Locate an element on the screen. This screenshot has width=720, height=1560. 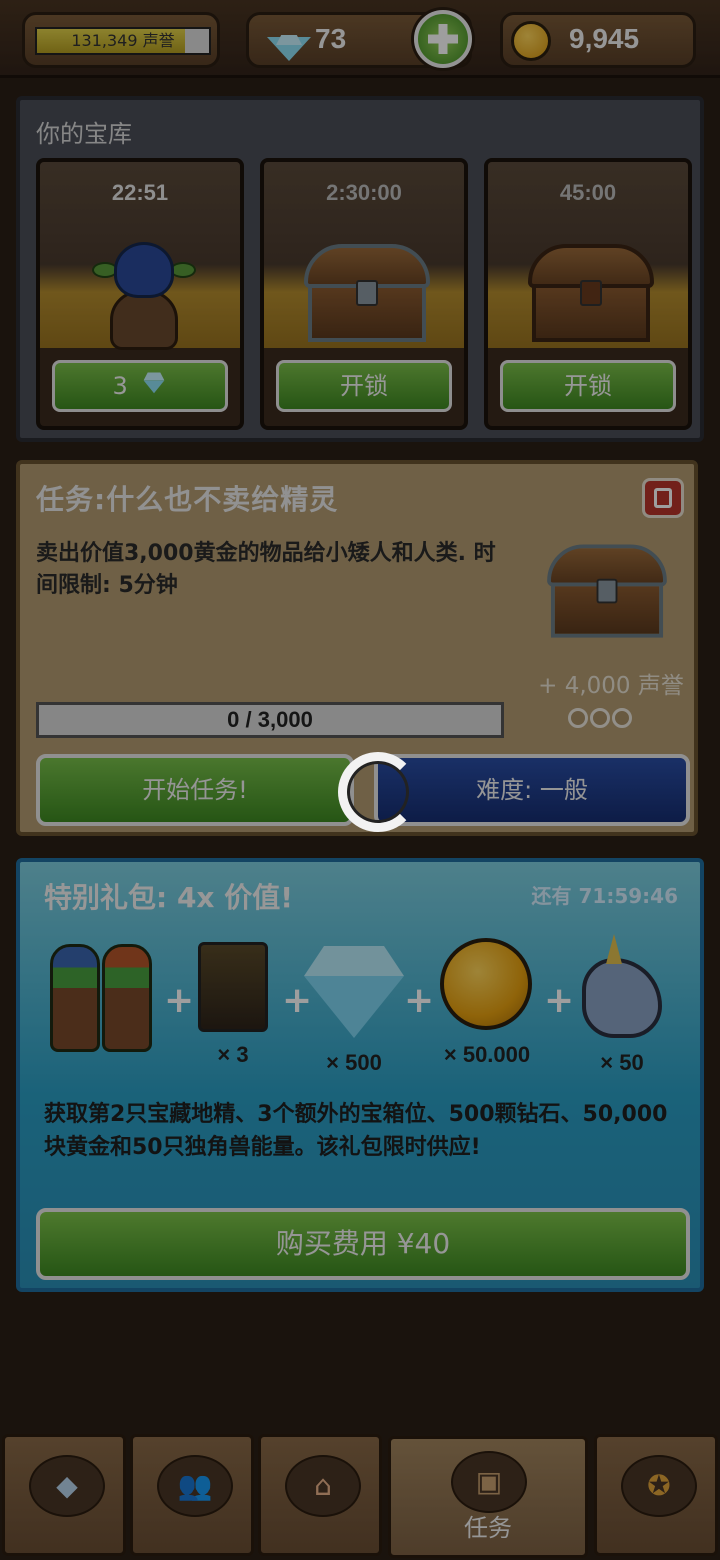
quest-description: 卖出价值3,000黄金的物品给小矮人和人类. 时间限制: 5分钟 is located at coordinates (266, 569).